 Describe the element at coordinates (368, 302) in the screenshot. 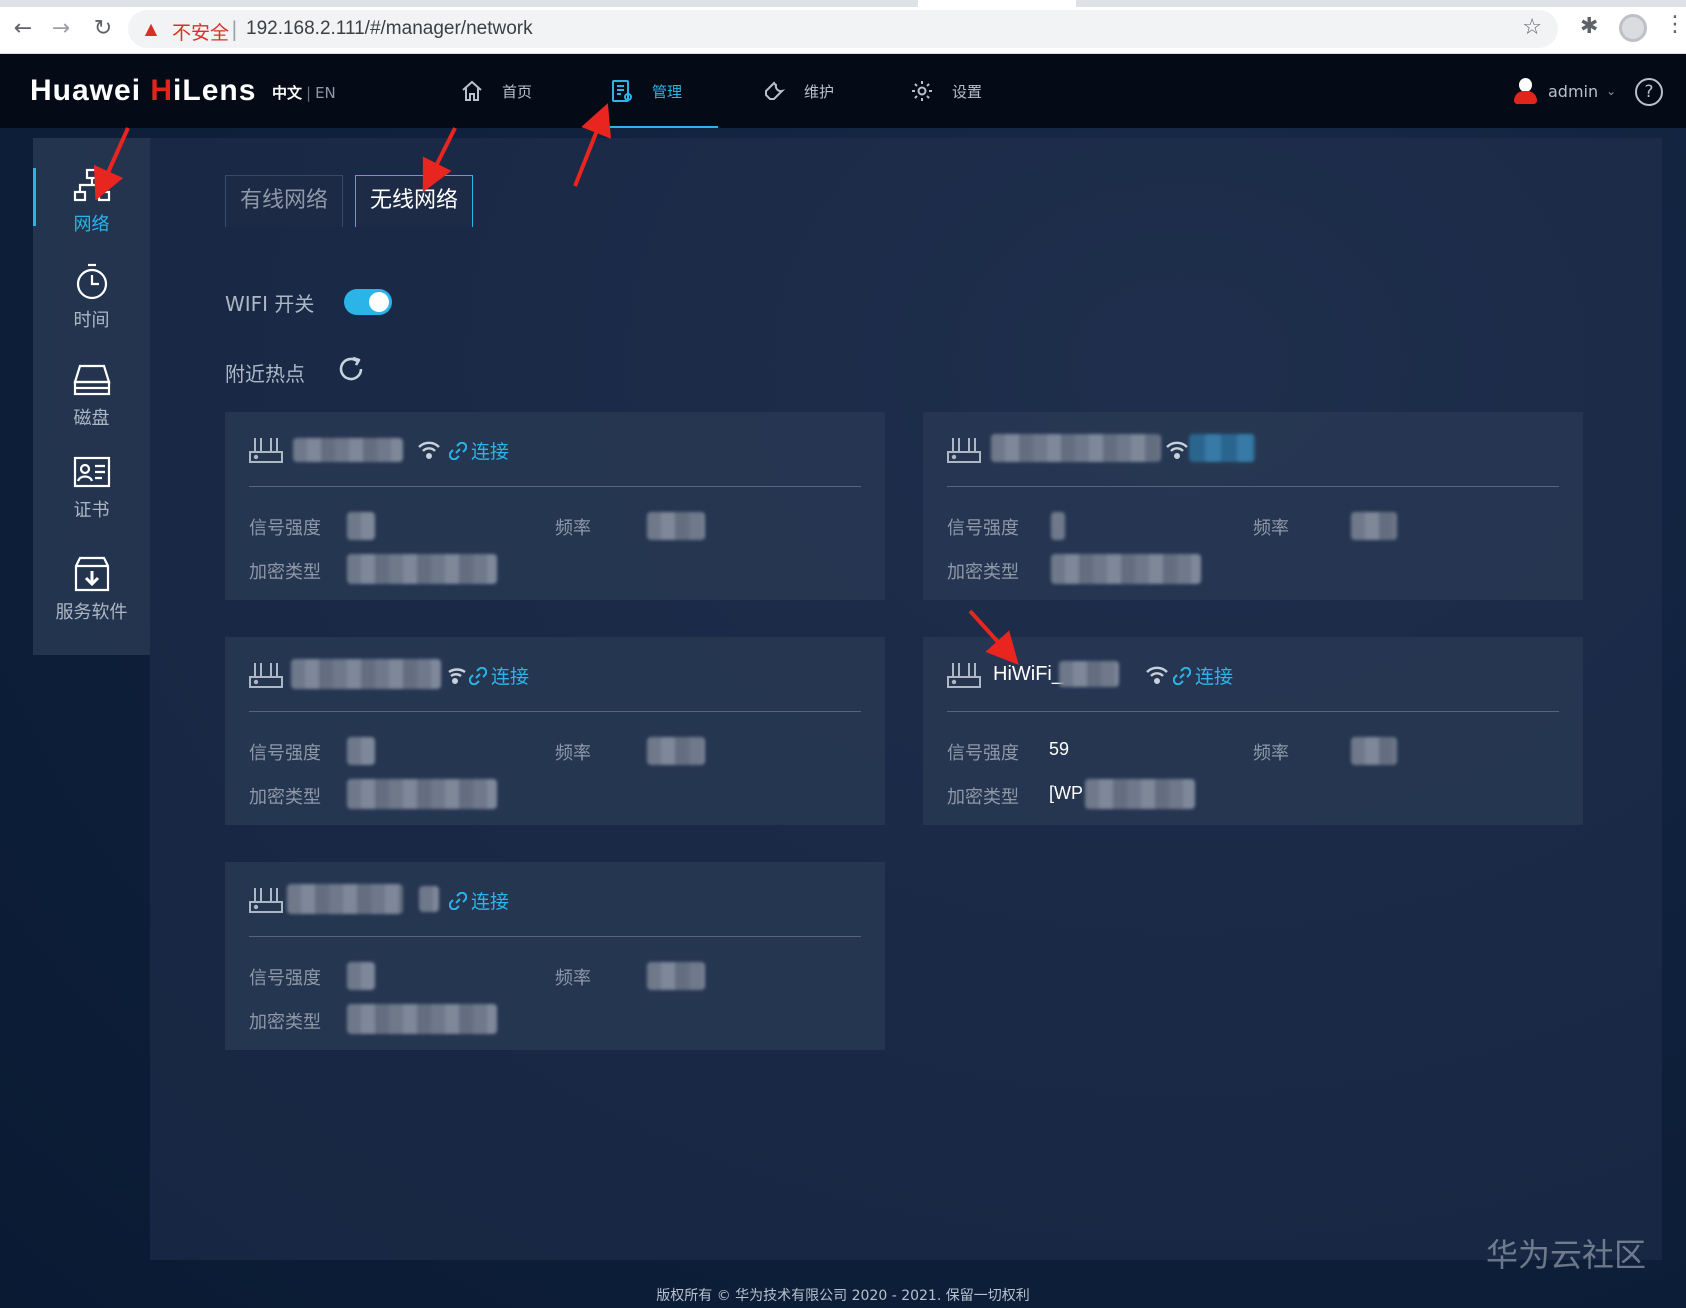

I see `wifi-toggle` at that location.